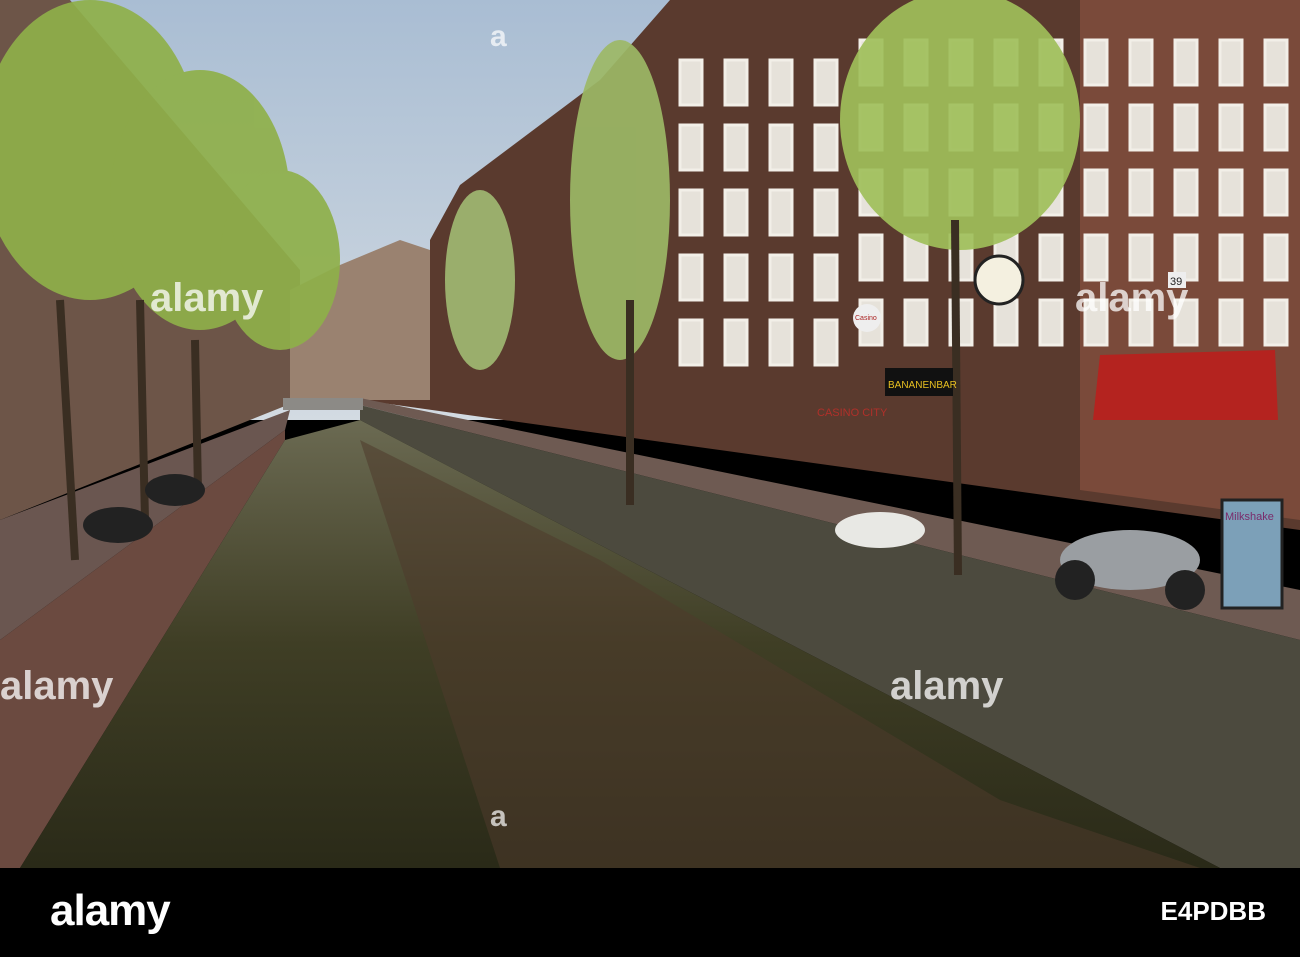 This screenshot has height=957, width=1300. Describe the element at coordinates (323, 404) in the screenshot. I see `bridge` at that location.